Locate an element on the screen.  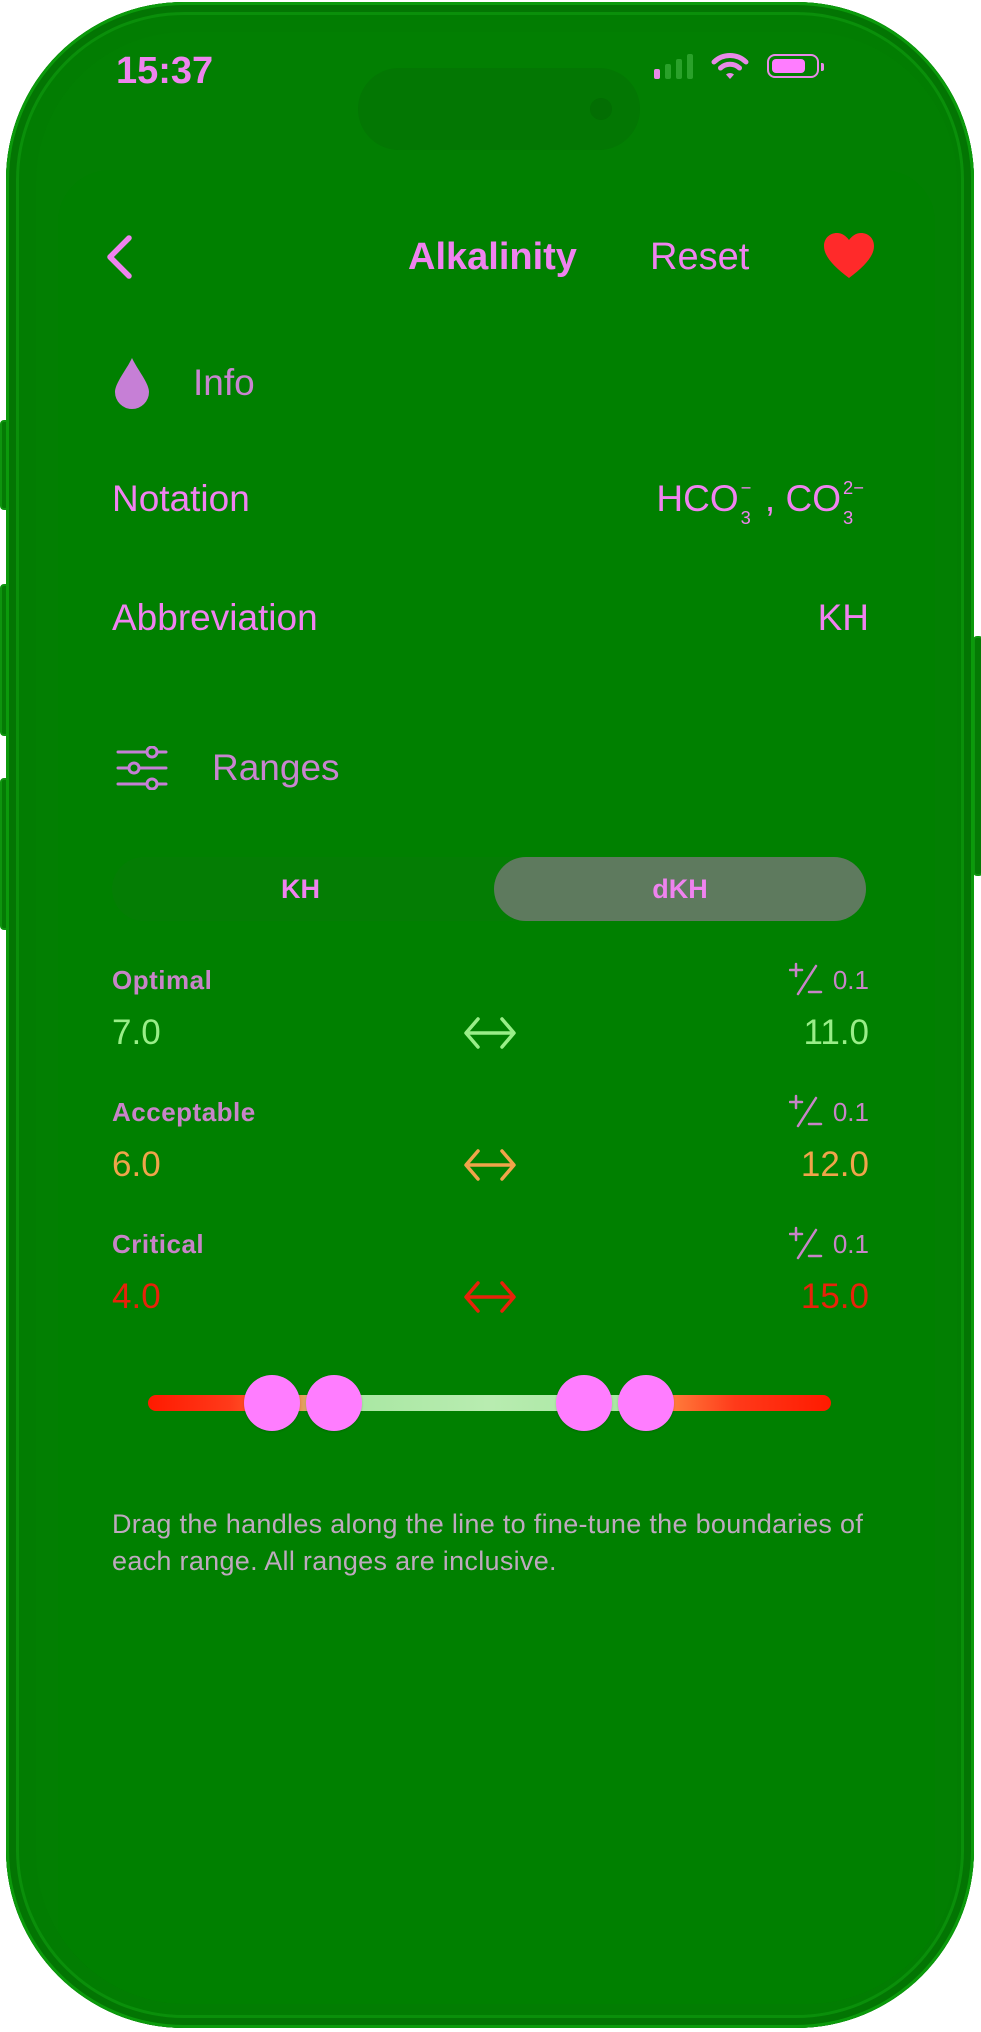
drop-icon is located at coordinates (132, 383).